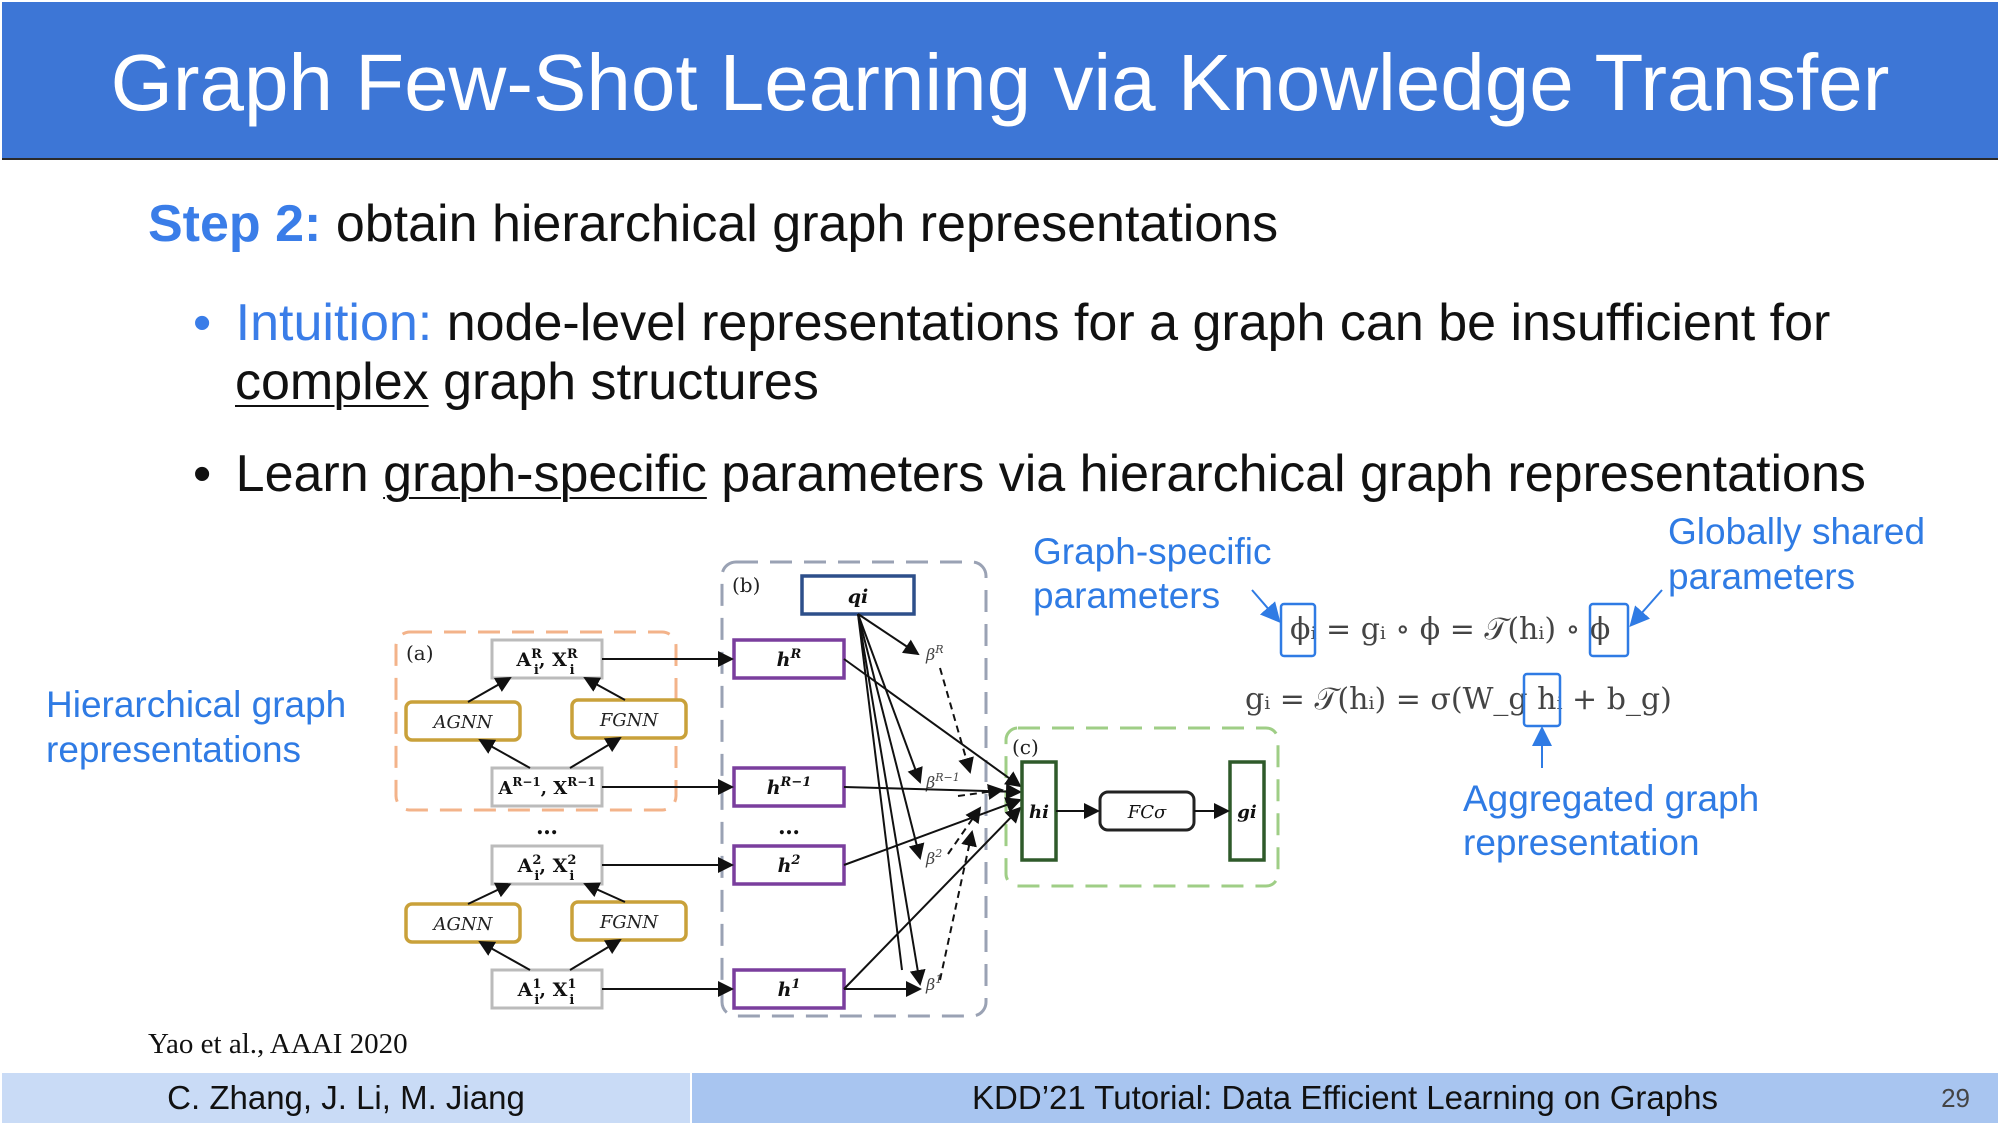  I want to click on agnn-label-bottom: AGNN, so click(463, 924).